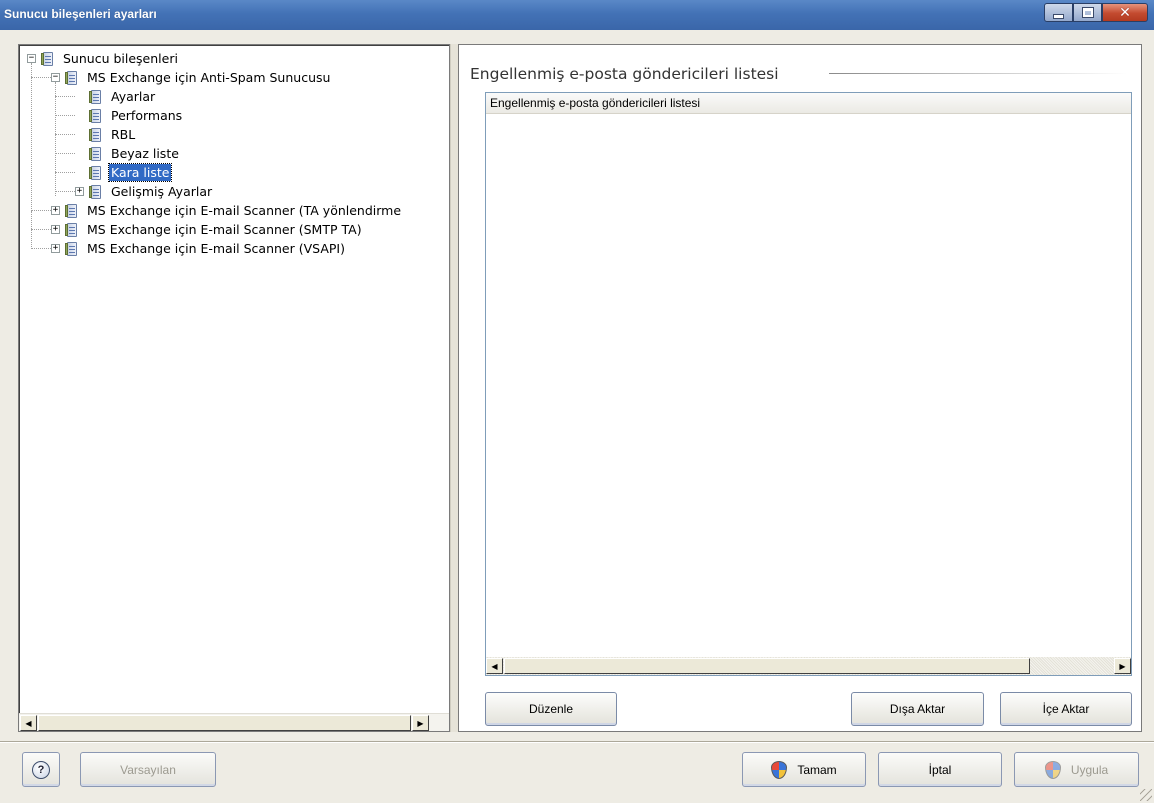  What do you see at coordinates (106, 134) in the screenshot?
I see `tree-node: RBL` at bounding box center [106, 134].